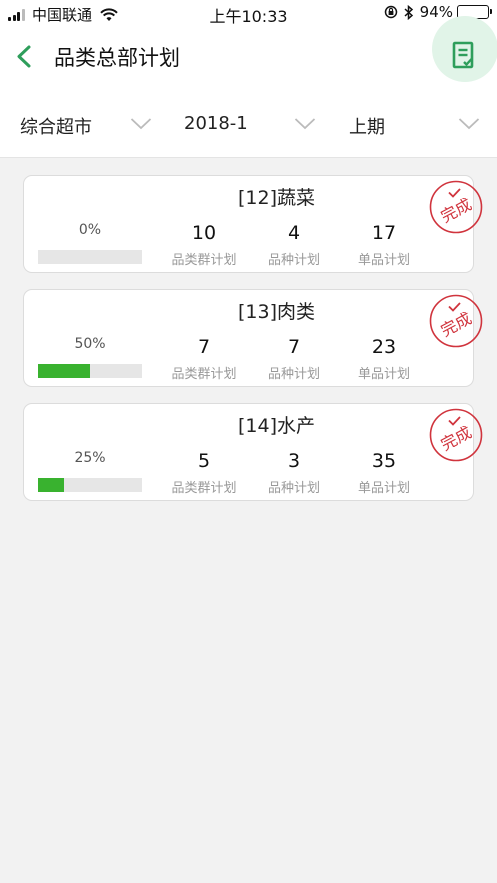 The width and height of the screenshot is (497, 883). What do you see at coordinates (384, 233) in the screenshot?
I see `metric-value: 17` at bounding box center [384, 233].